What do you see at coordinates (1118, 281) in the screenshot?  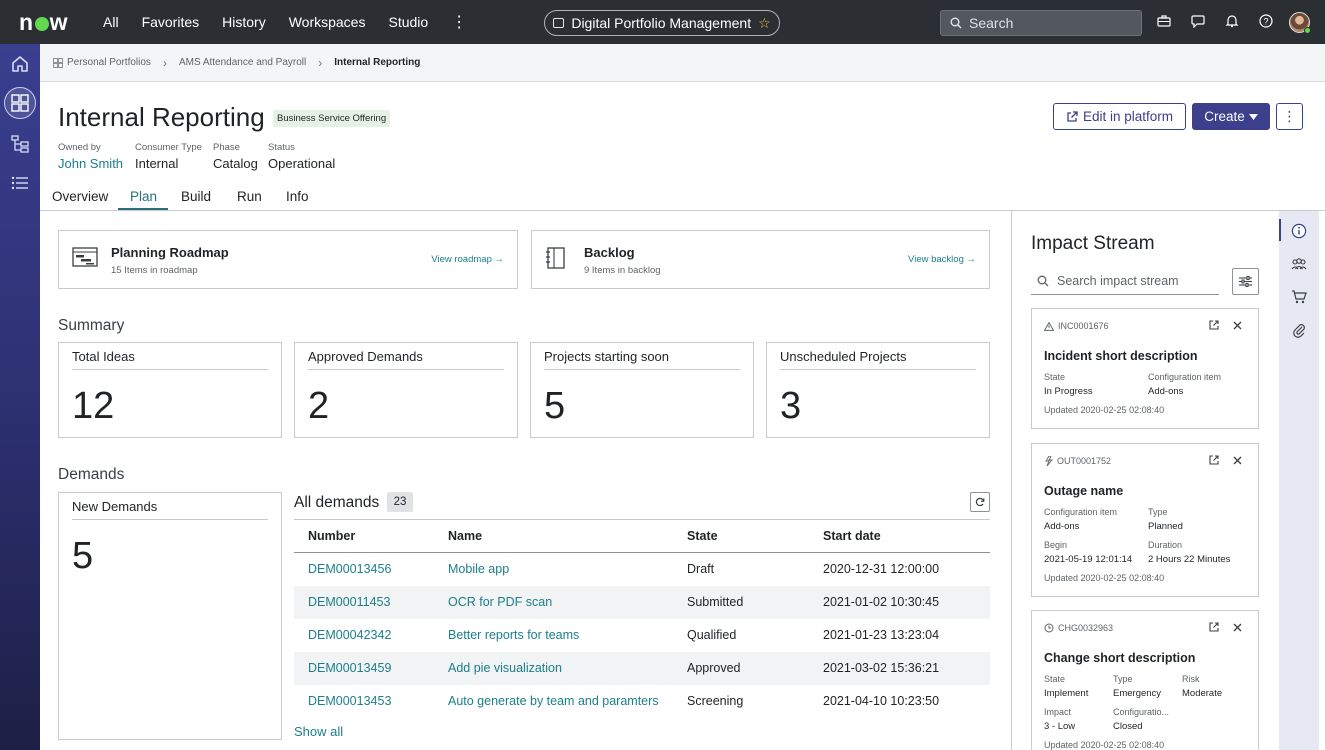 I see `impact-search-placeholder: Search impact stream` at bounding box center [1118, 281].